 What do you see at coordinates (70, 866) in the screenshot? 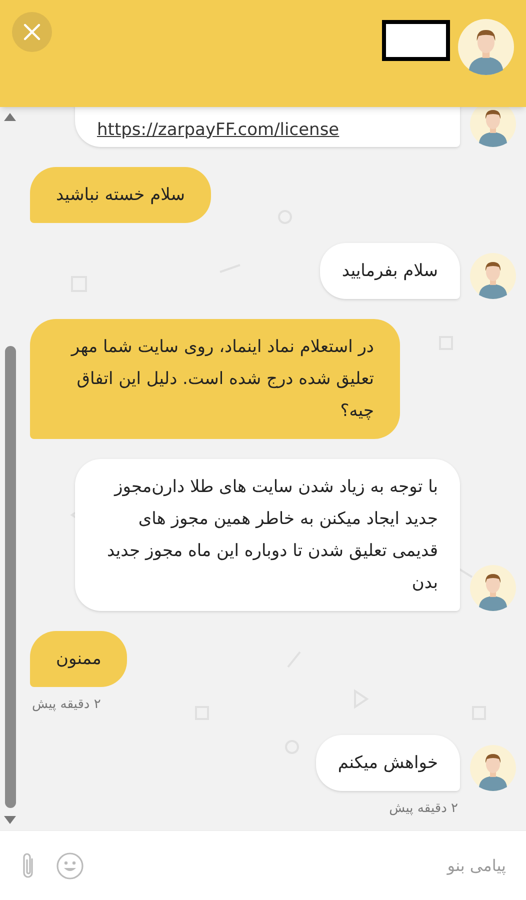
I see `smiley-icon` at bounding box center [70, 866].